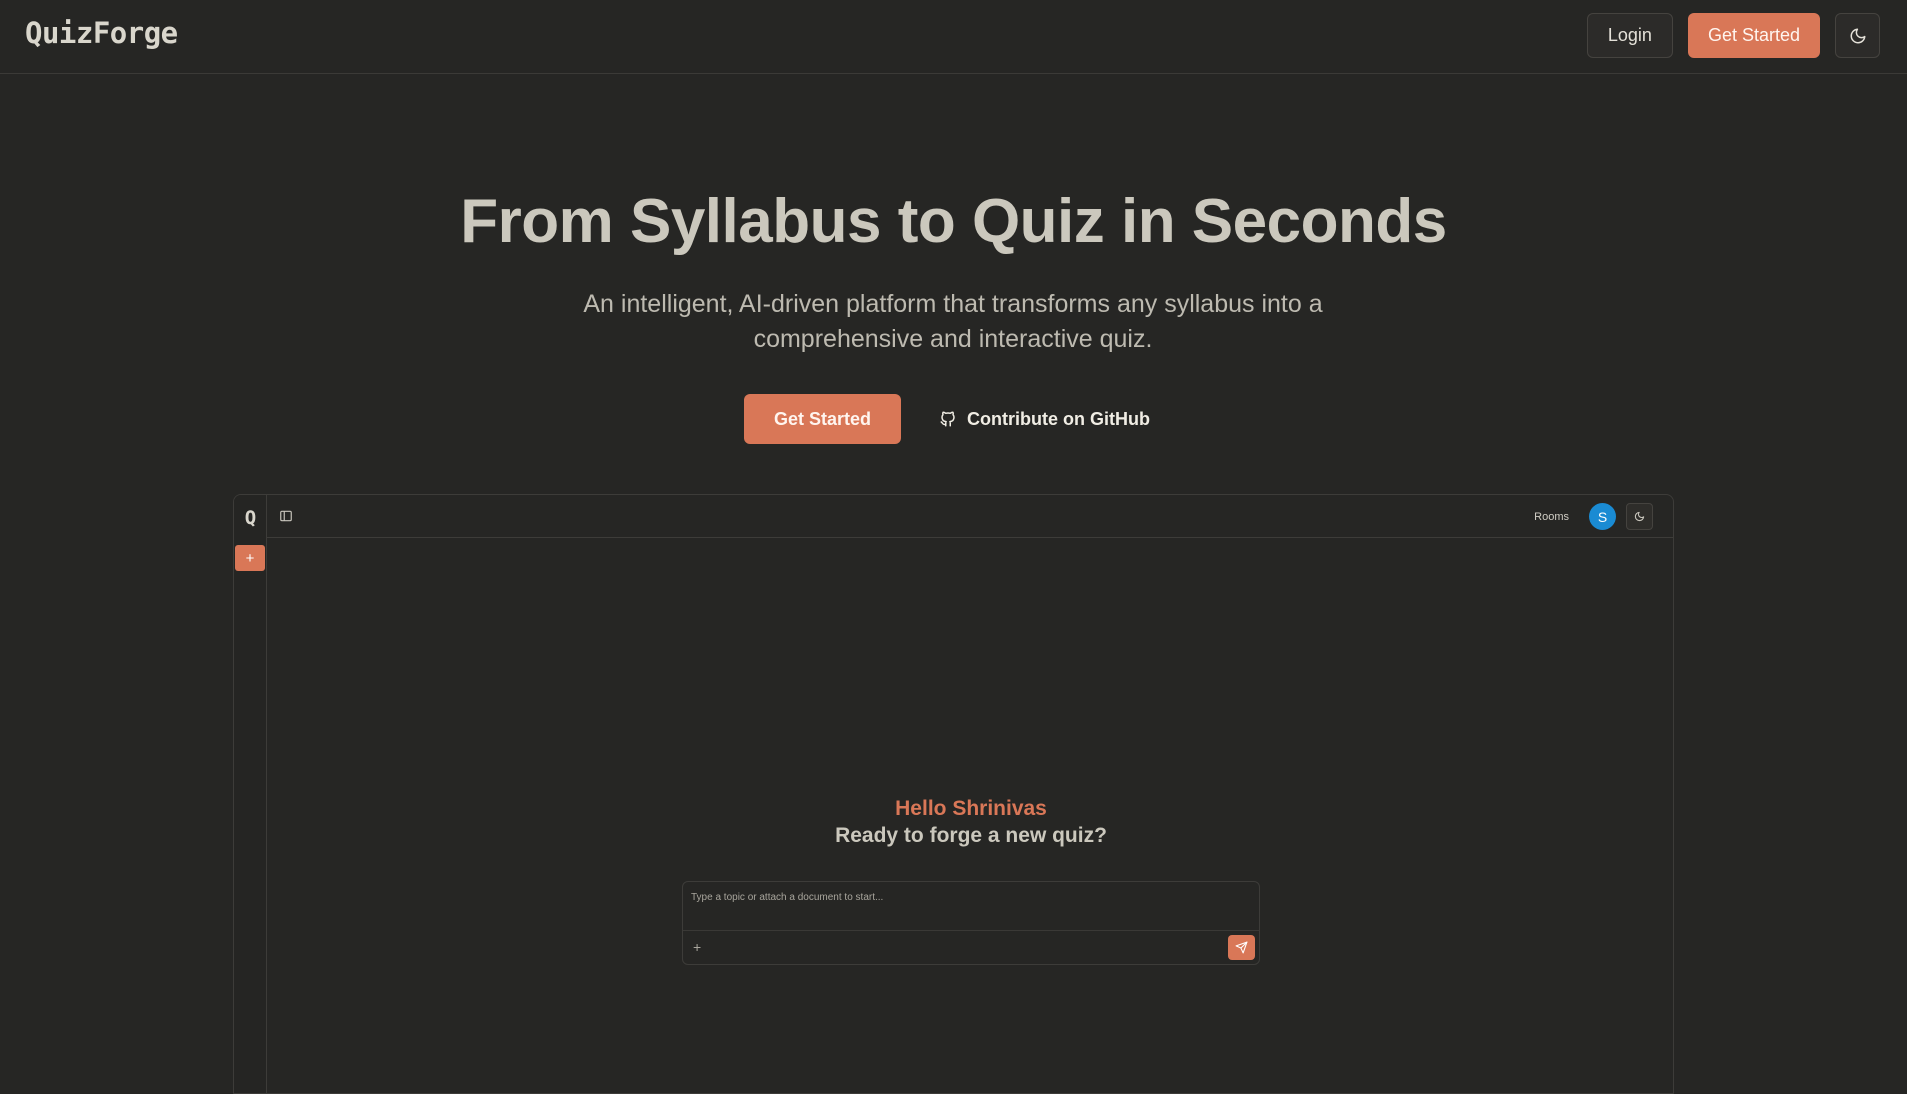  I want to click on preview-sidebar: Q +, so click(250, 794).